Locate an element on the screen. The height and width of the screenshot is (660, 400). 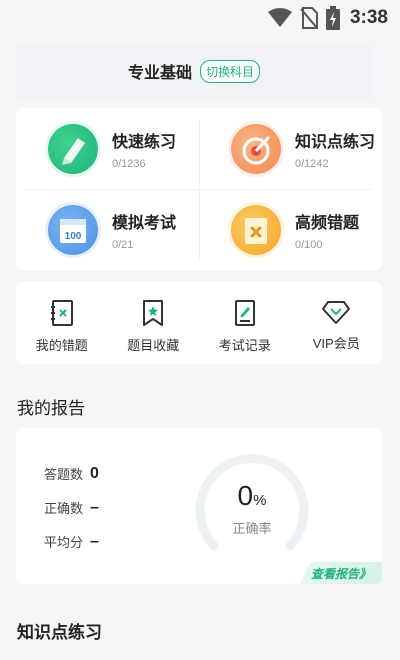
tool-label: 题目收藏 is located at coordinates (153, 345).